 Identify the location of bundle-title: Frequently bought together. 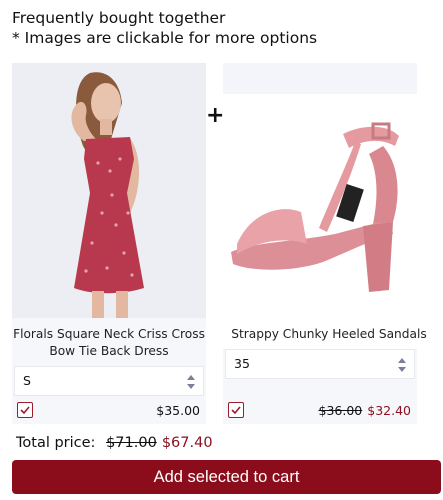
(119, 18).